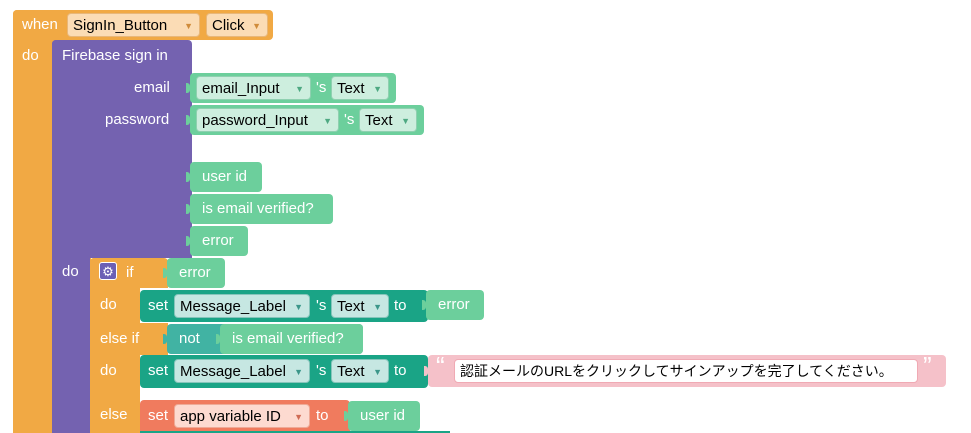 The height and width of the screenshot is (433, 971). I want to click on else-label: else, so click(114, 414).